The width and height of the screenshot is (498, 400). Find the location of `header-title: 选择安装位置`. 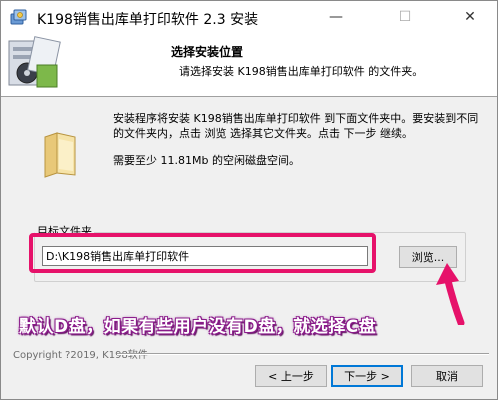

header-title: 选择安装位置 is located at coordinates (207, 52).